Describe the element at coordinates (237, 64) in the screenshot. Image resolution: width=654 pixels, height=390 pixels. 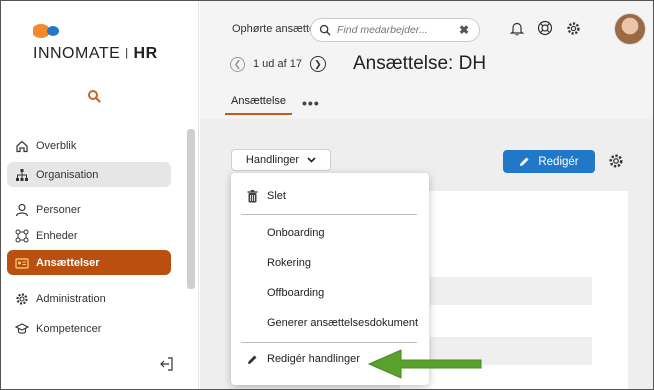
I see `previous-icon: ❮` at that location.